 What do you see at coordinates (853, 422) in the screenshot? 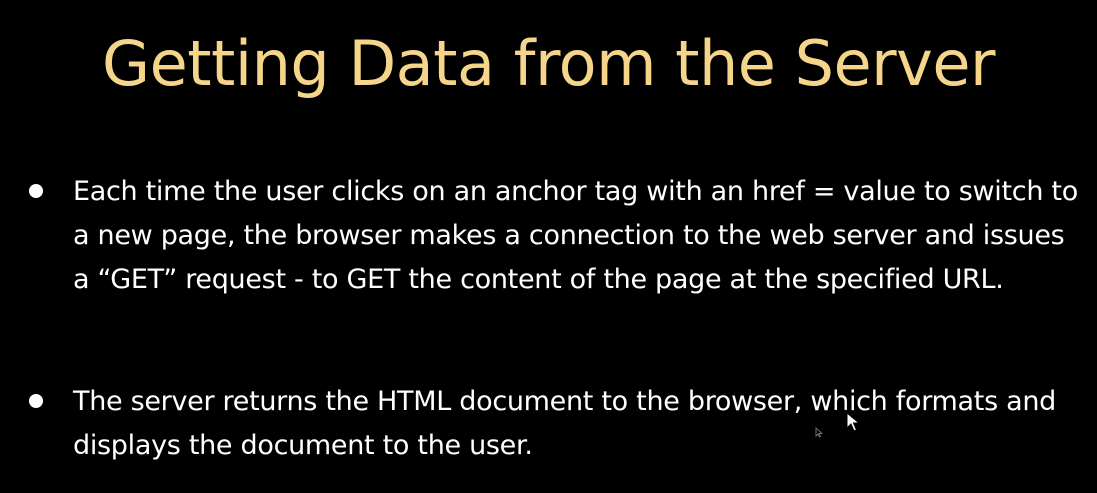
I see `mouse-pointer-icon` at bounding box center [853, 422].